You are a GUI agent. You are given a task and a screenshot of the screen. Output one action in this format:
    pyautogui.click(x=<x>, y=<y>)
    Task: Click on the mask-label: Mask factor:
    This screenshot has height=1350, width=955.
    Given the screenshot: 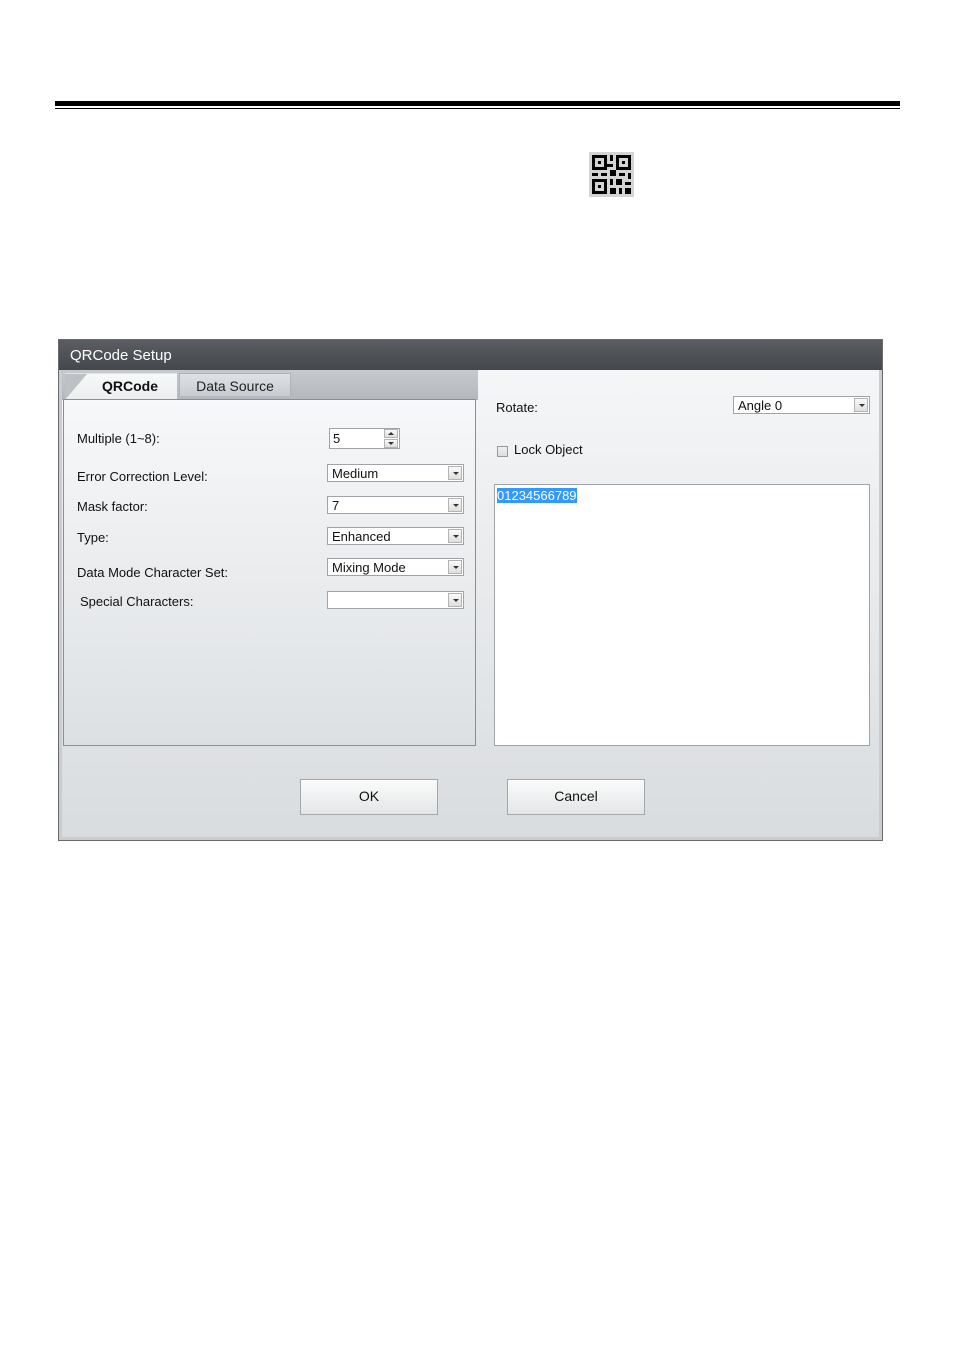 What is the action you would take?
    pyautogui.click(x=112, y=506)
    